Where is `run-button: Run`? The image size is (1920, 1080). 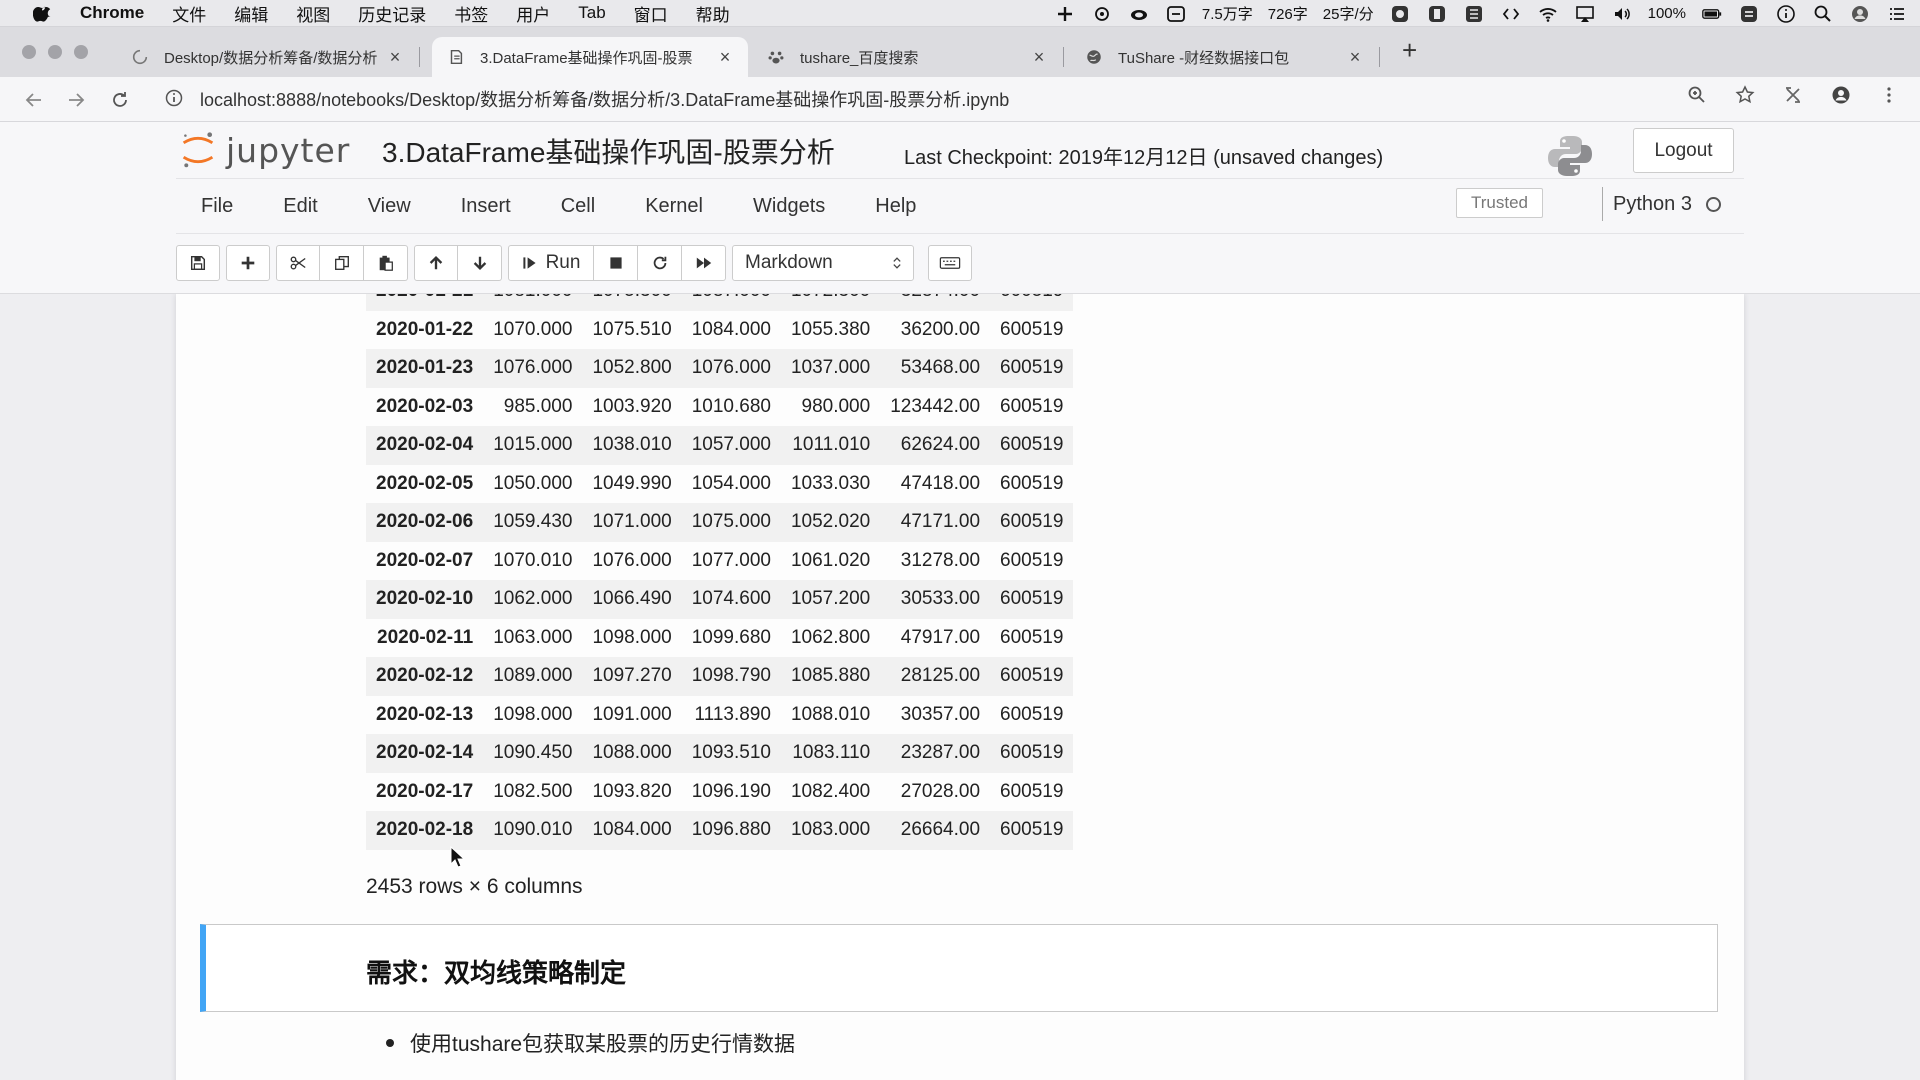 run-button: Run is located at coordinates (551, 263).